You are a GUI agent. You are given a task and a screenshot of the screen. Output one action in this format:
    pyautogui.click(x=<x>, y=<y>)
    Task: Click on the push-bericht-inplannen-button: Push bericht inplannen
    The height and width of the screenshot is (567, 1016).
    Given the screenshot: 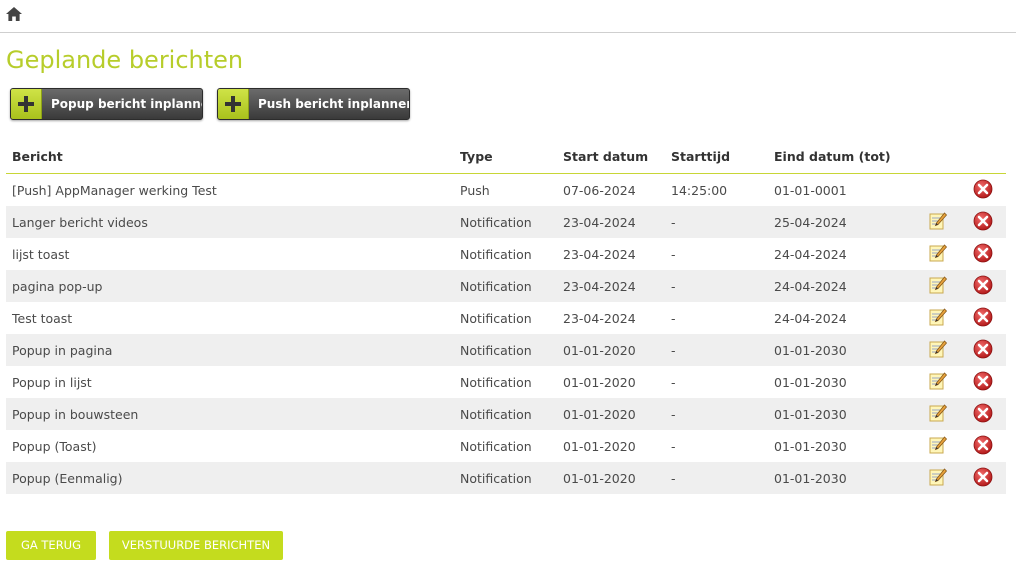 What is the action you would take?
    pyautogui.click(x=313, y=104)
    